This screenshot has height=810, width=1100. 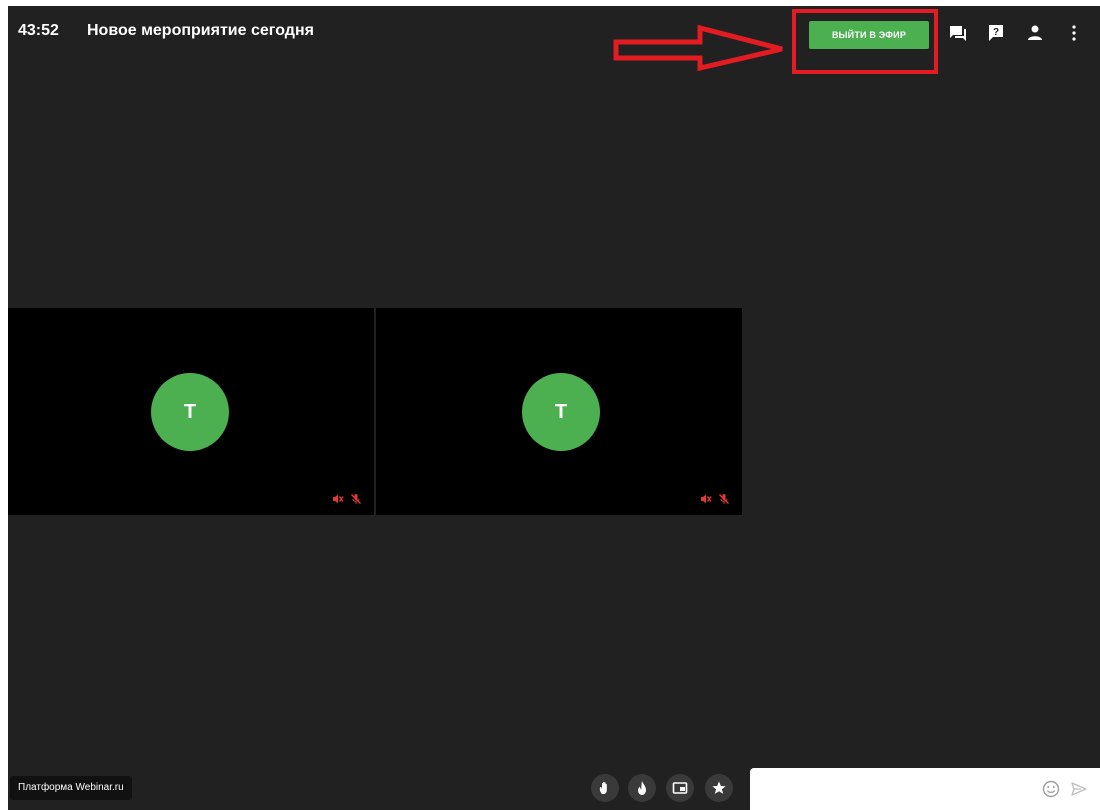 What do you see at coordinates (1035, 33) in the screenshot?
I see `participants-icon` at bounding box center [1035, 33].